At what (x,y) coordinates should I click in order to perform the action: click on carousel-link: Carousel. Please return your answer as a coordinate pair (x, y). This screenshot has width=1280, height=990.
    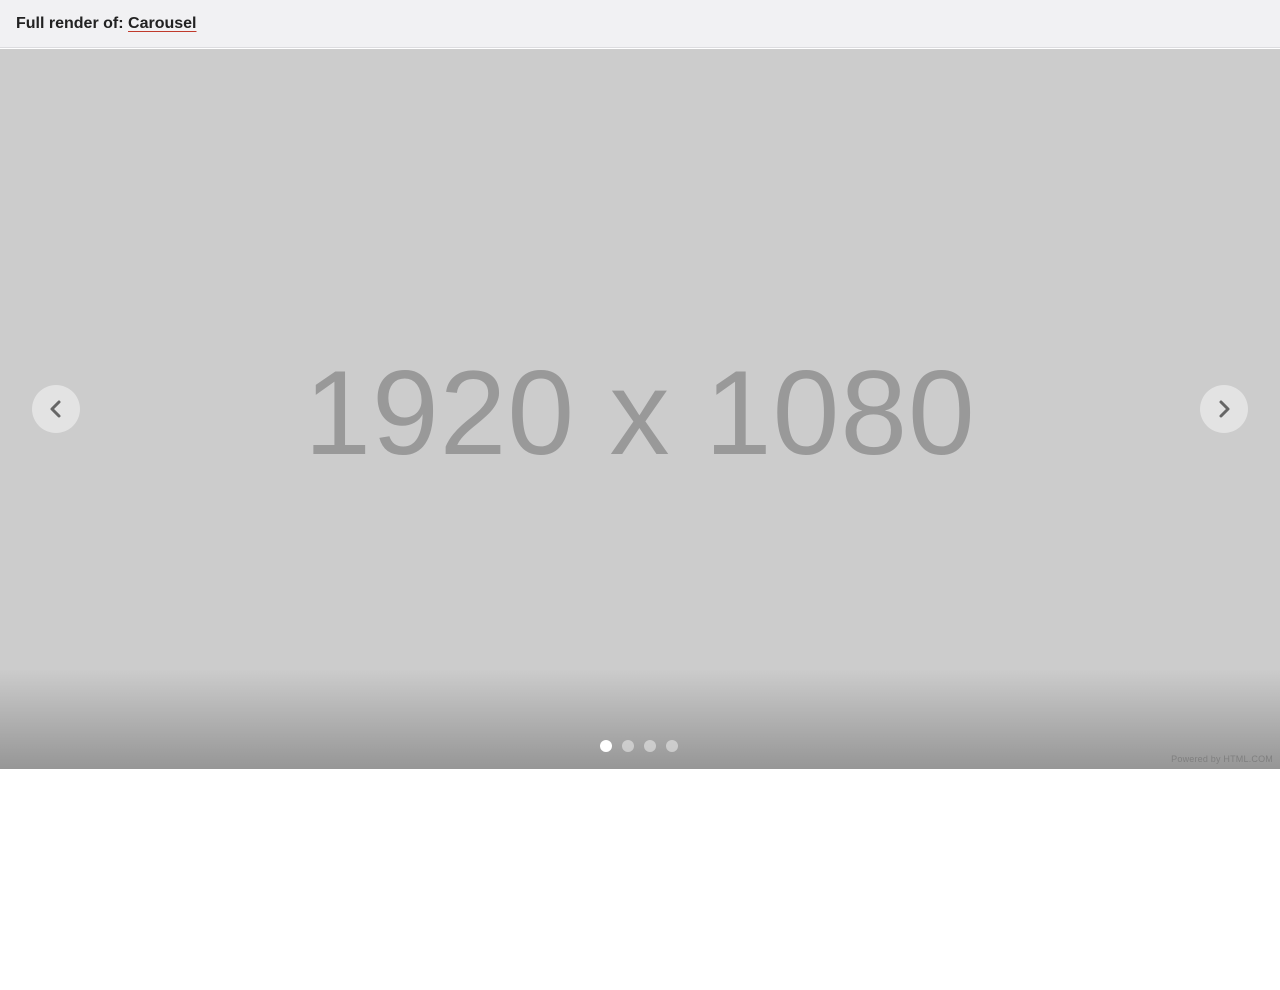
    Looking at the image, I should click on (162, 23).